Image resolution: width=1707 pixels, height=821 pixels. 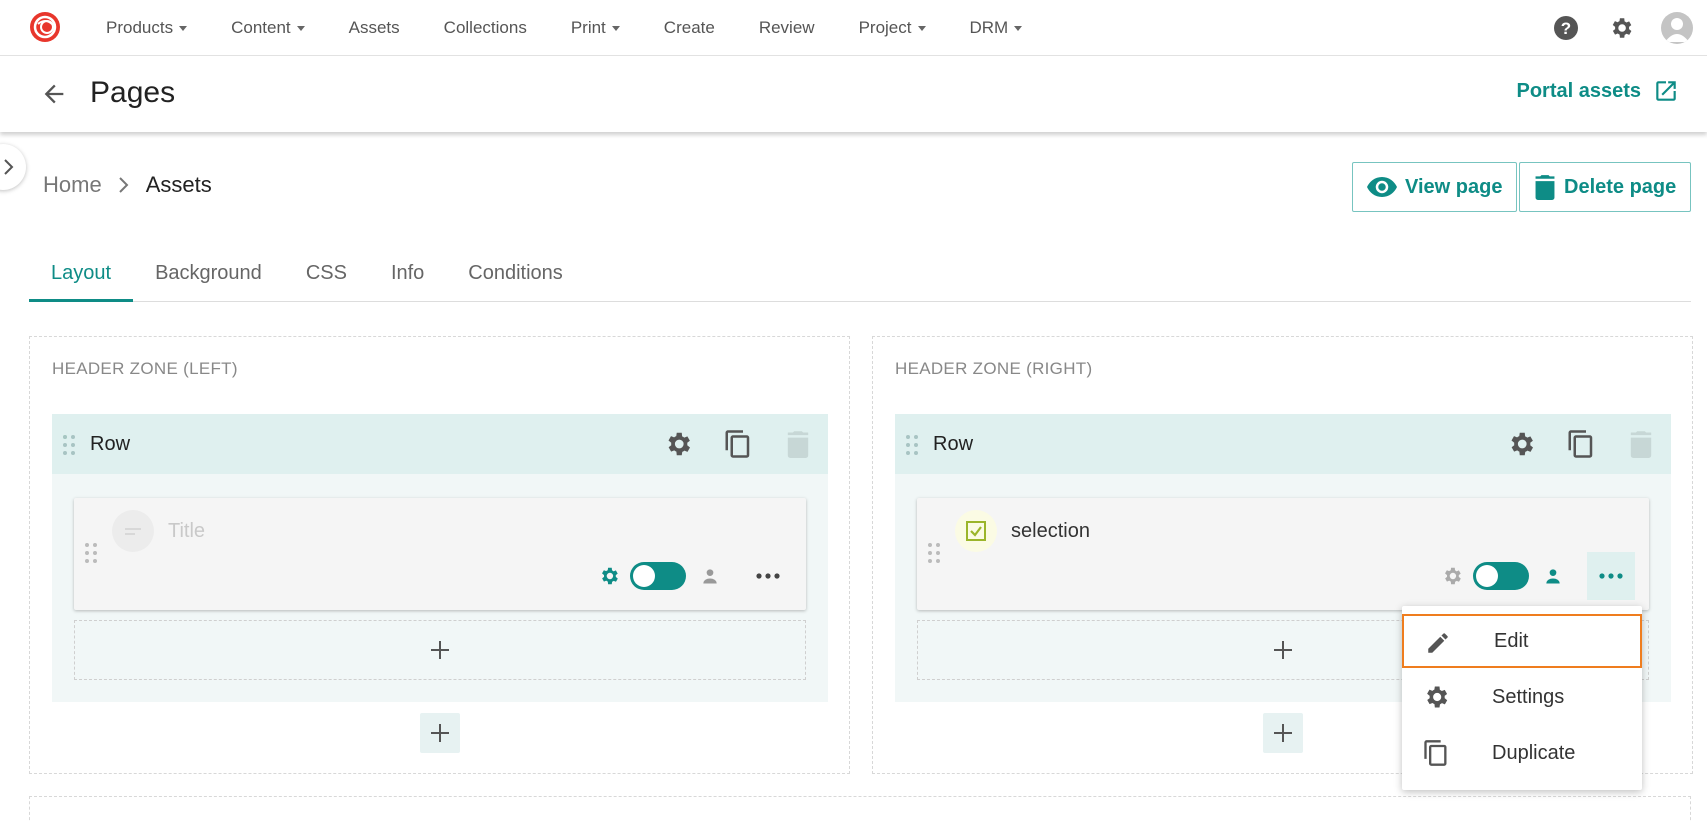 What do you see at coordinates (860, 279) in the screenshot?
I see `tab-bar: Layout Background CSS Info Conditions` at bounding box center [860, 279].